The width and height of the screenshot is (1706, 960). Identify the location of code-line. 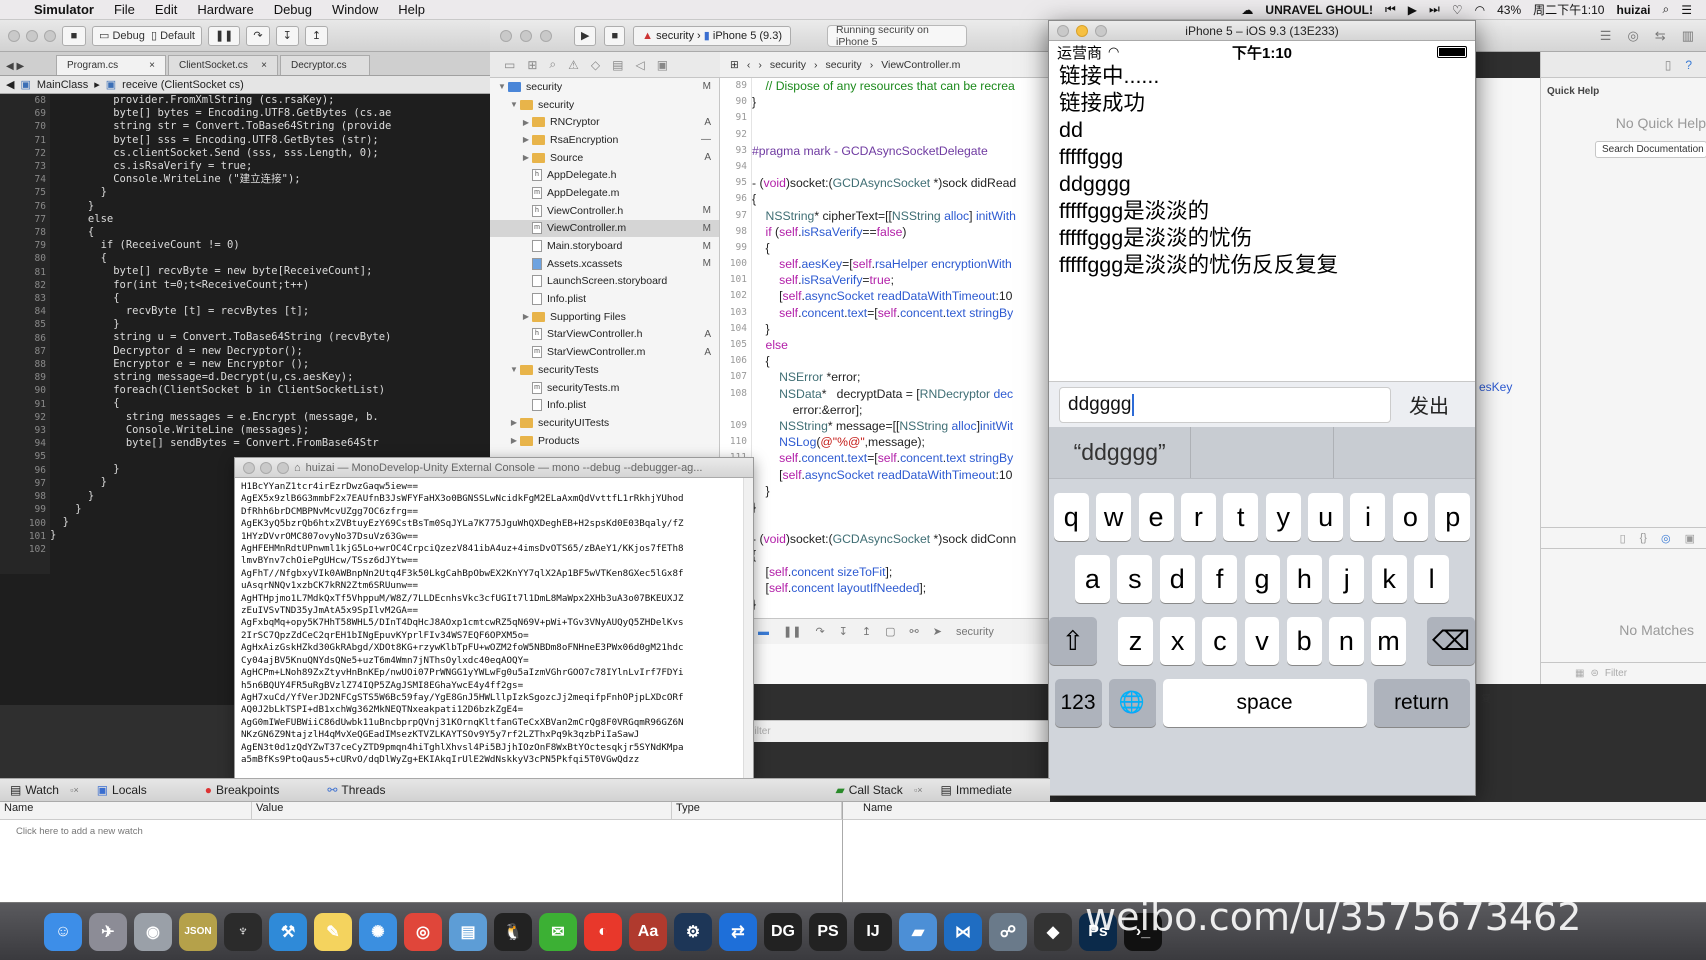
(901, 523).